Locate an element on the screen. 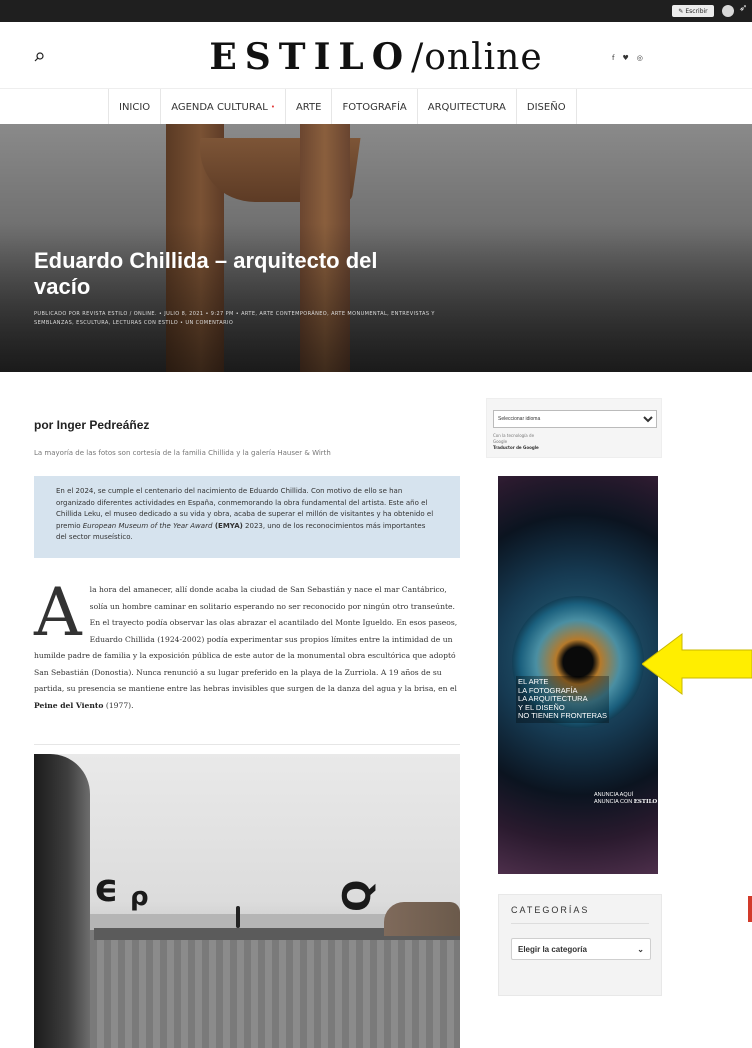  award-acronym: (EMYA) is located at coordinates (227, 525).